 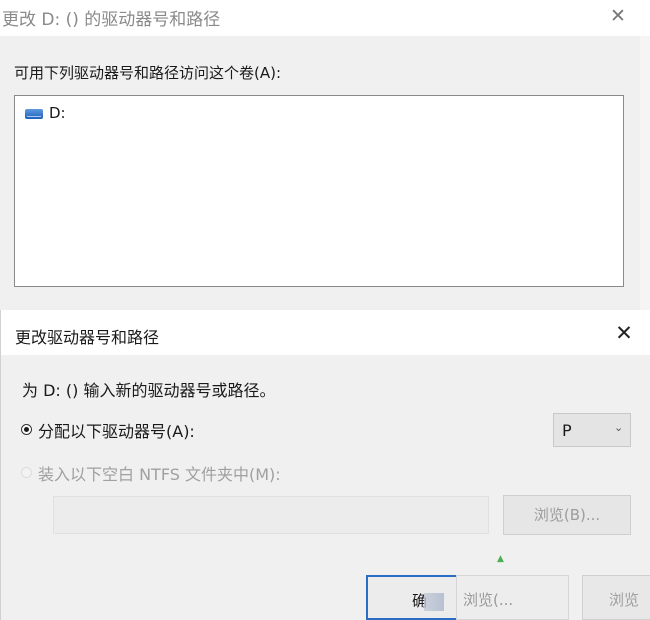 I want to click on radio-selected-dot, so click(x=26, y=429).